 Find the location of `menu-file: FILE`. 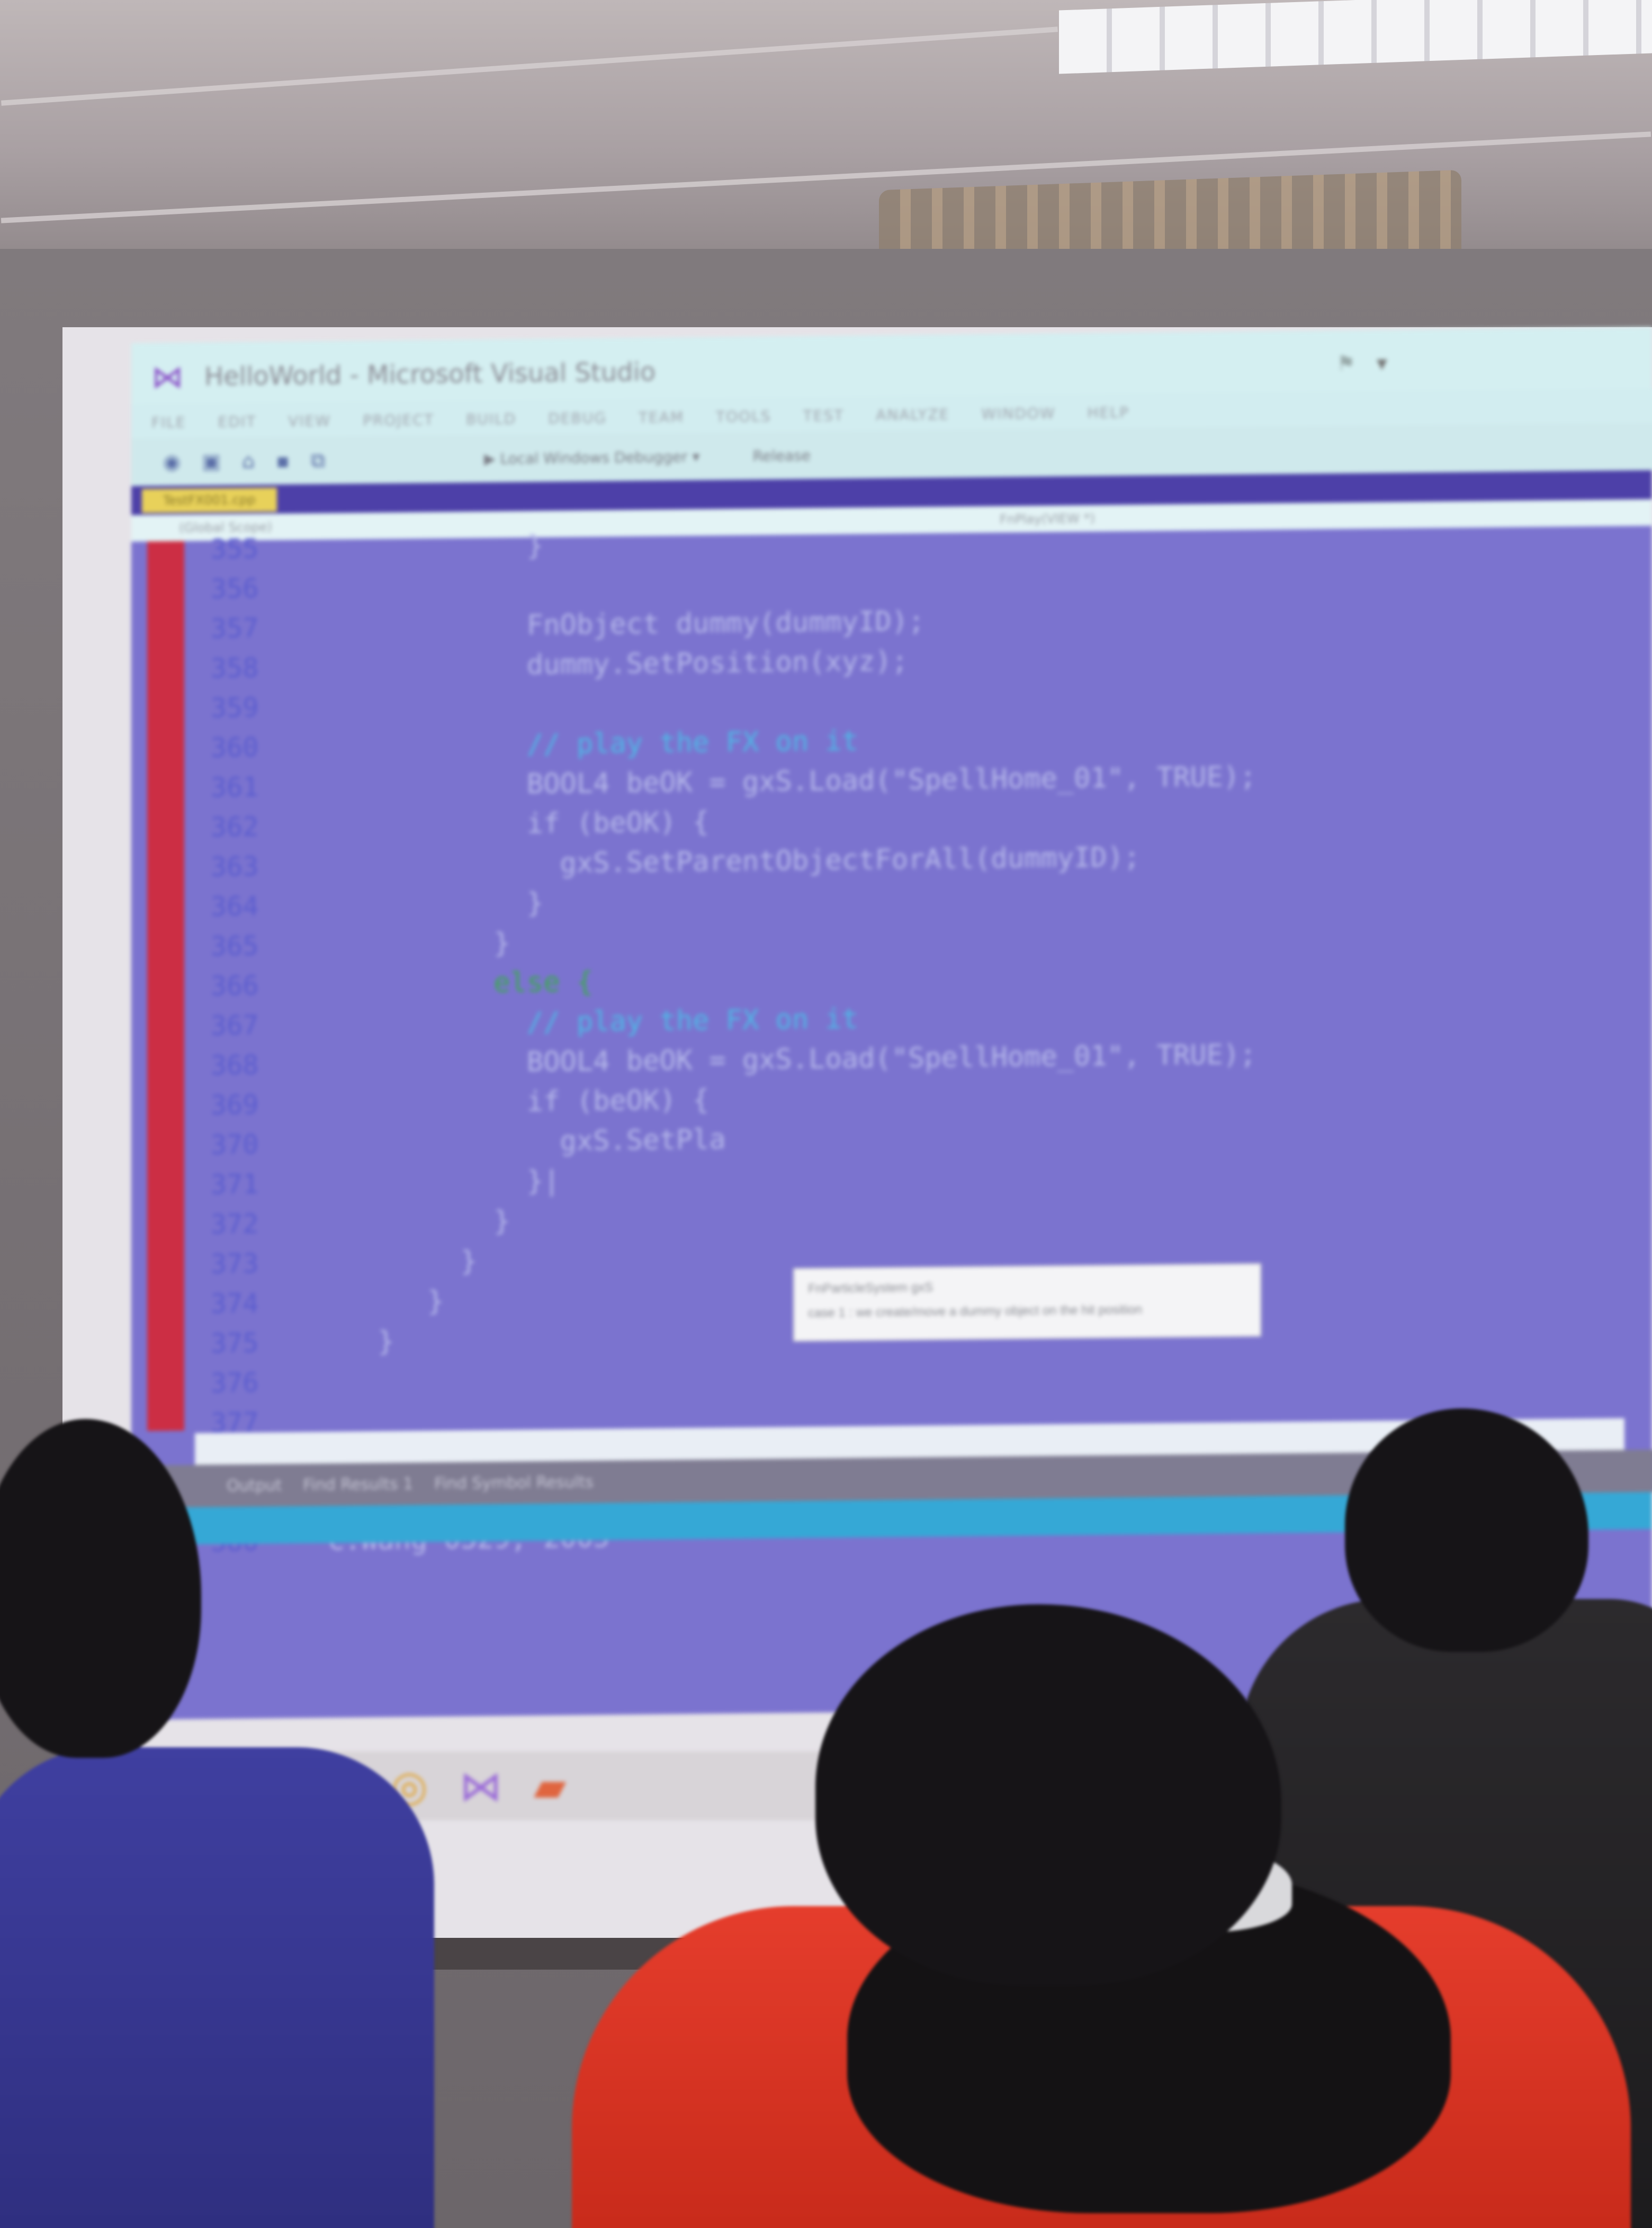

menu-file: FILE is located at coordinates (168, 422).